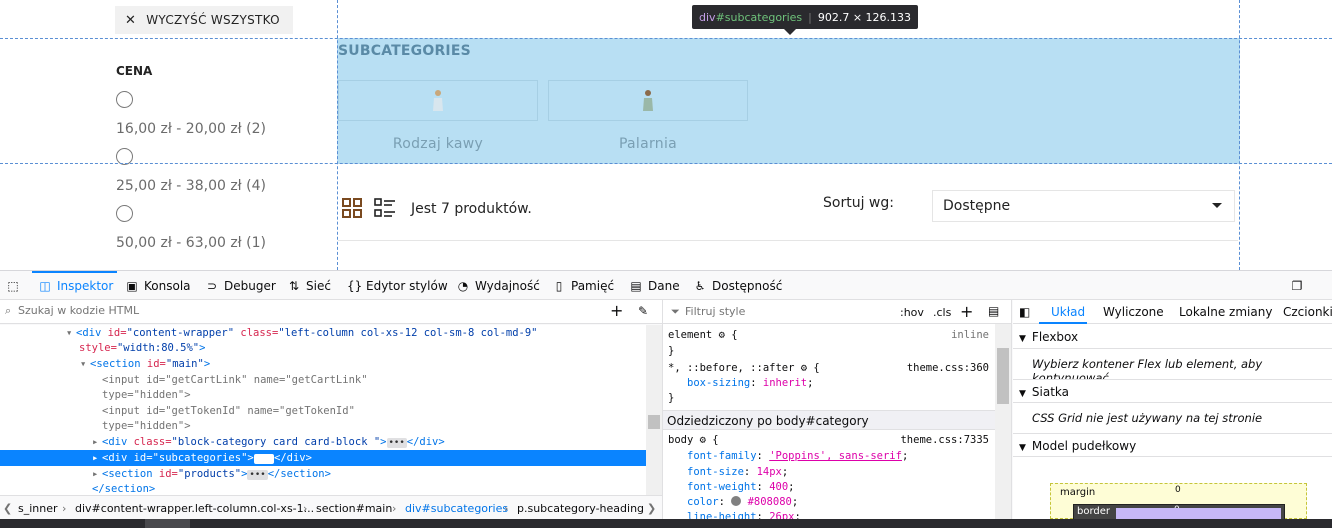  What do you see at coordinates (715, 472) in the screenshot?
I see `css-property: font-size` at bounding box center [715, 472].